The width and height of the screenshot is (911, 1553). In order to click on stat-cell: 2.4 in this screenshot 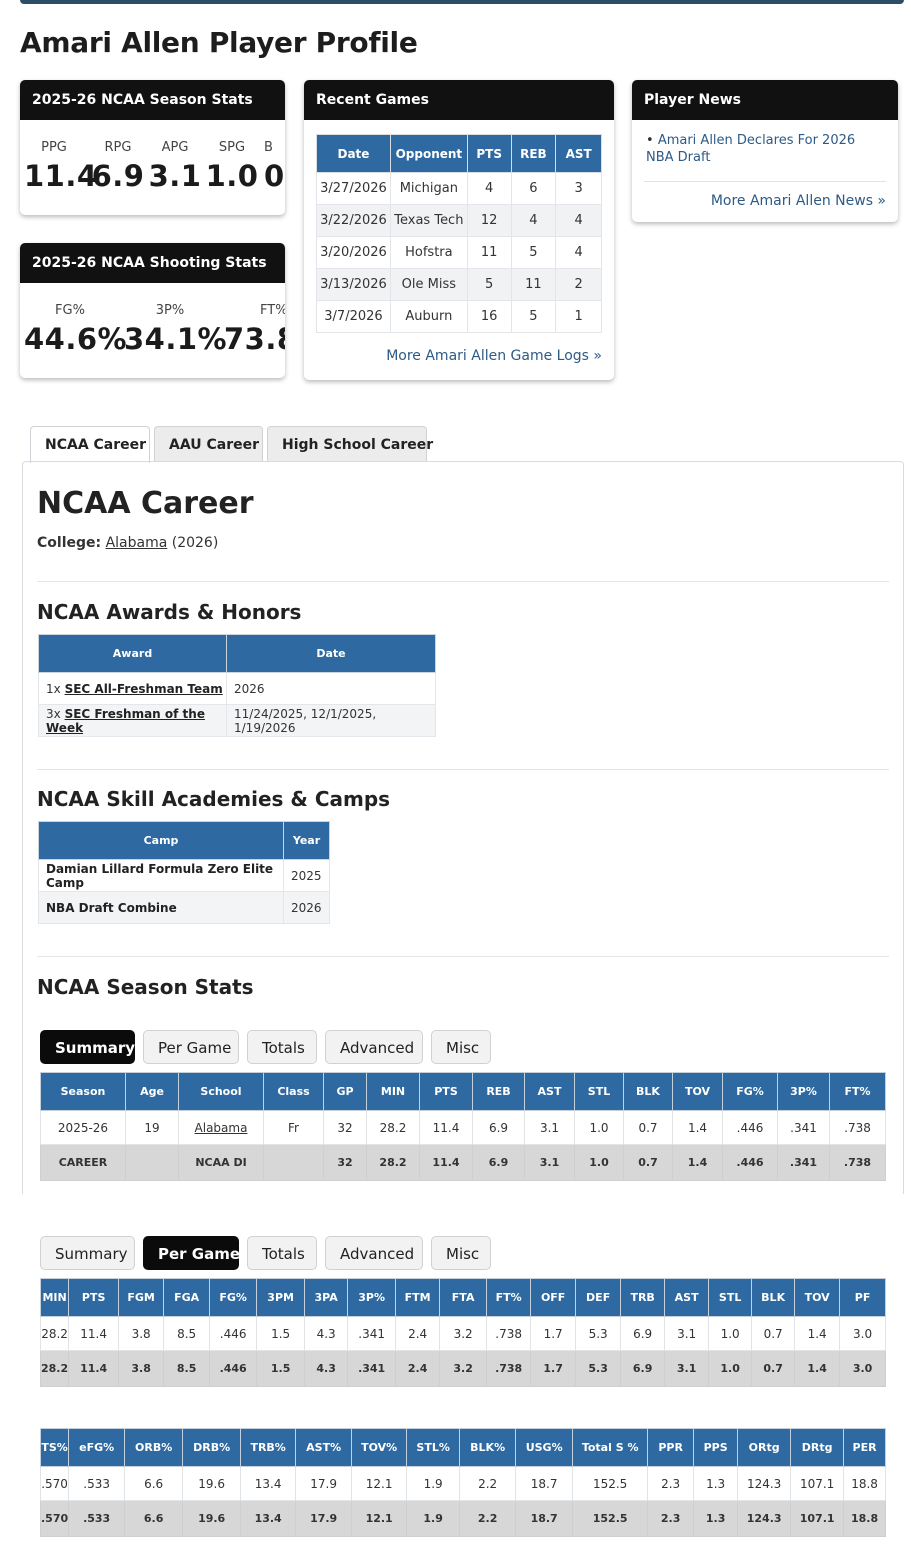, I will do `click(418, 1333)`.